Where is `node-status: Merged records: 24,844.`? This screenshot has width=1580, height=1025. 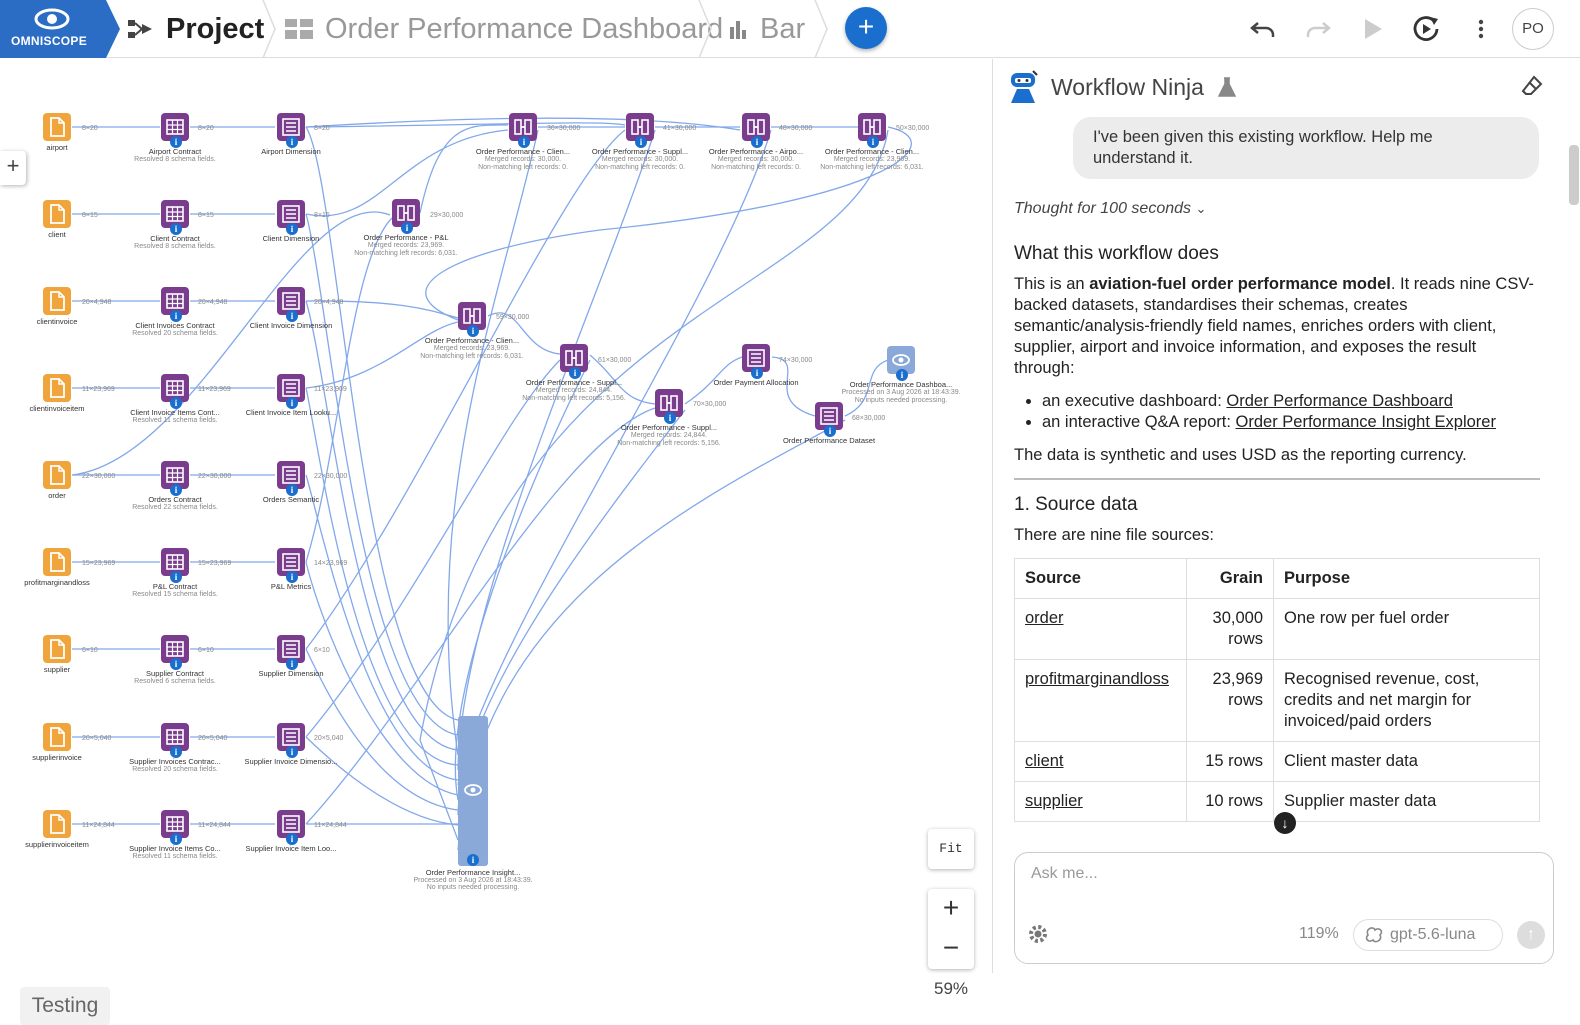
node-status: Merged records: 24,844. is located at coordinates (669, 435).